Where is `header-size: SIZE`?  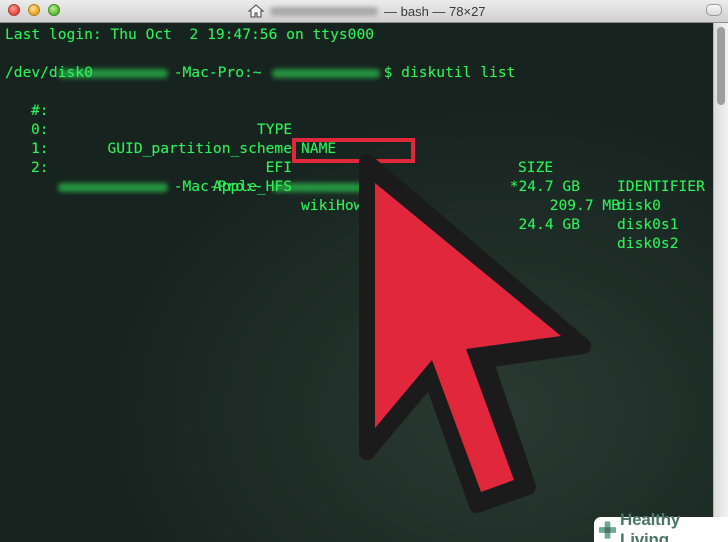 header-size: SIZE is located at coordinates (536, 167).